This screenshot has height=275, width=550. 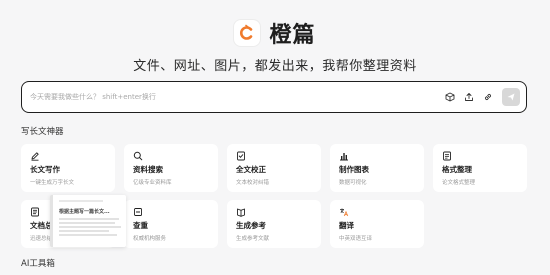 I want to click on brand-logo, so click(x=247, y=33).